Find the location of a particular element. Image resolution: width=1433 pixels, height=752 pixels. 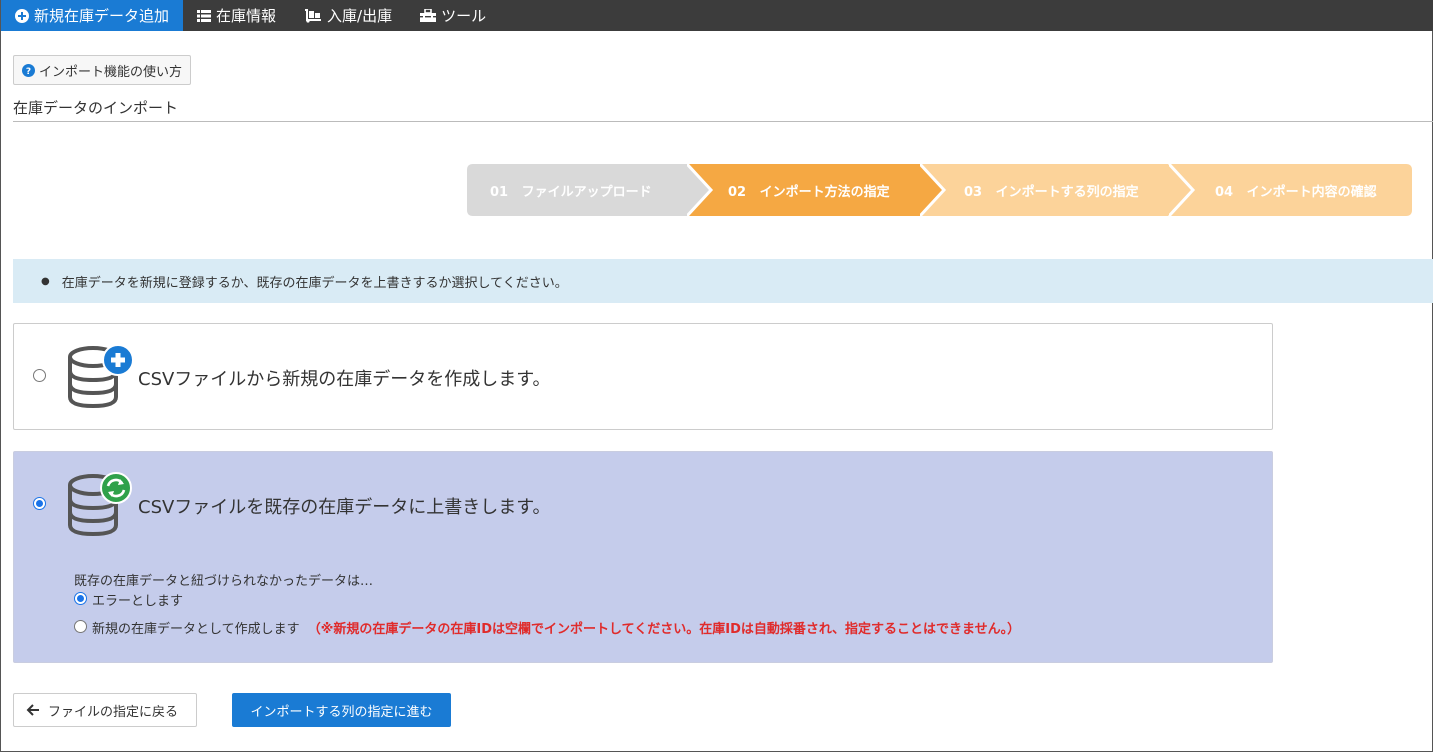

nav-item-label: ツール is located at coordinates (464, 16).